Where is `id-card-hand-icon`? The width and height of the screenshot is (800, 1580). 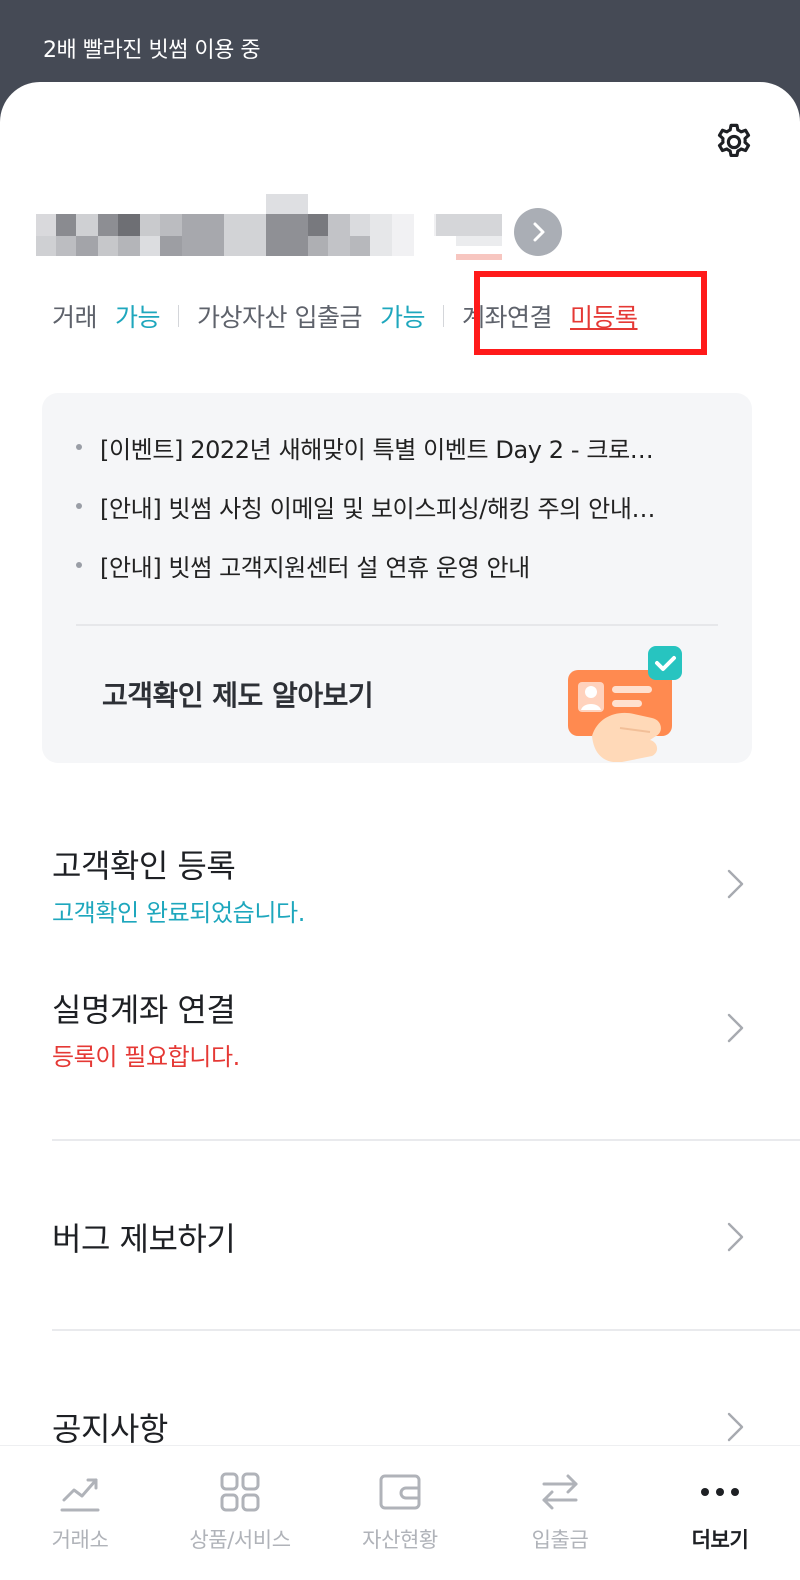 id-card-hand-icon is located at coordinates (625, 704).